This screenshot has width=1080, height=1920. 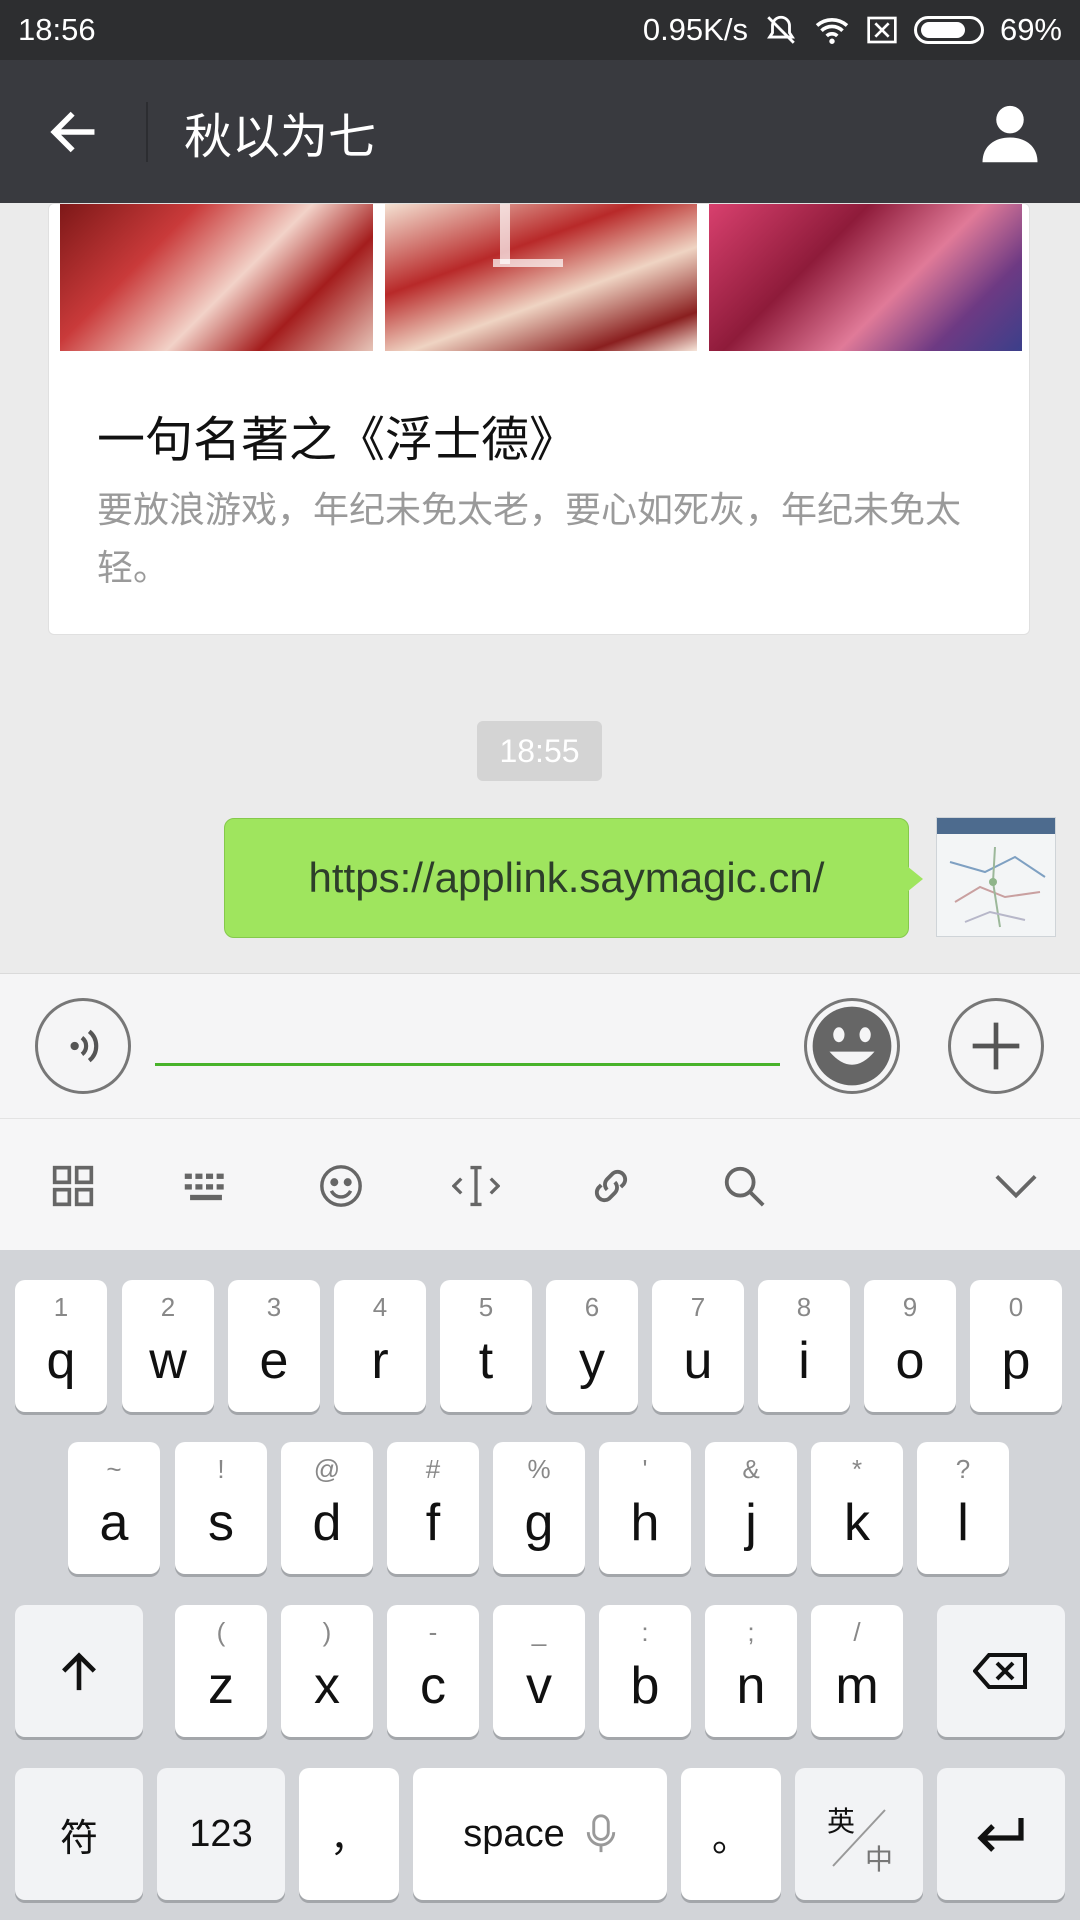 I want to click on key-e: 3e, so click(x=274, y=1346).